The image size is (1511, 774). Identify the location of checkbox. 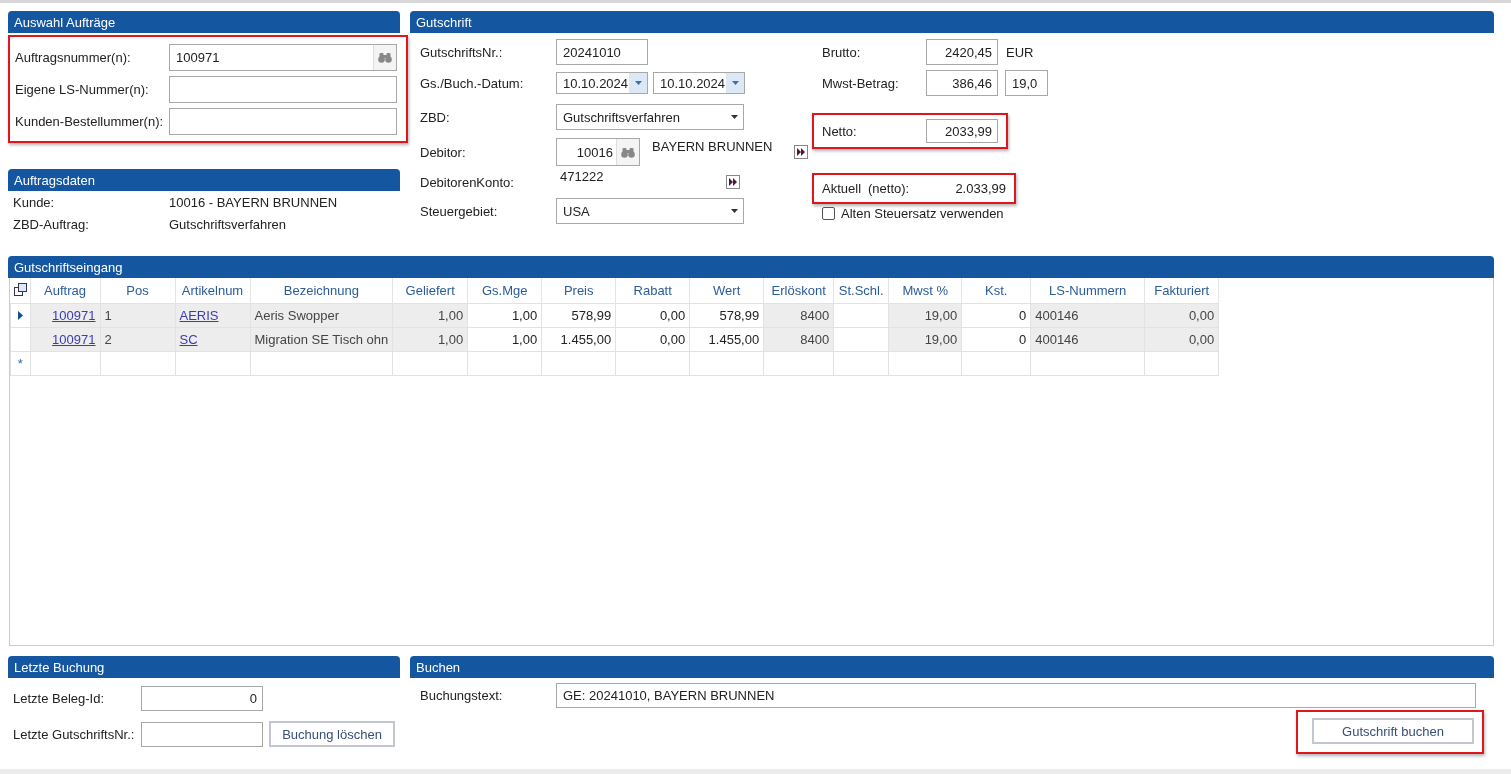
(828, 213).